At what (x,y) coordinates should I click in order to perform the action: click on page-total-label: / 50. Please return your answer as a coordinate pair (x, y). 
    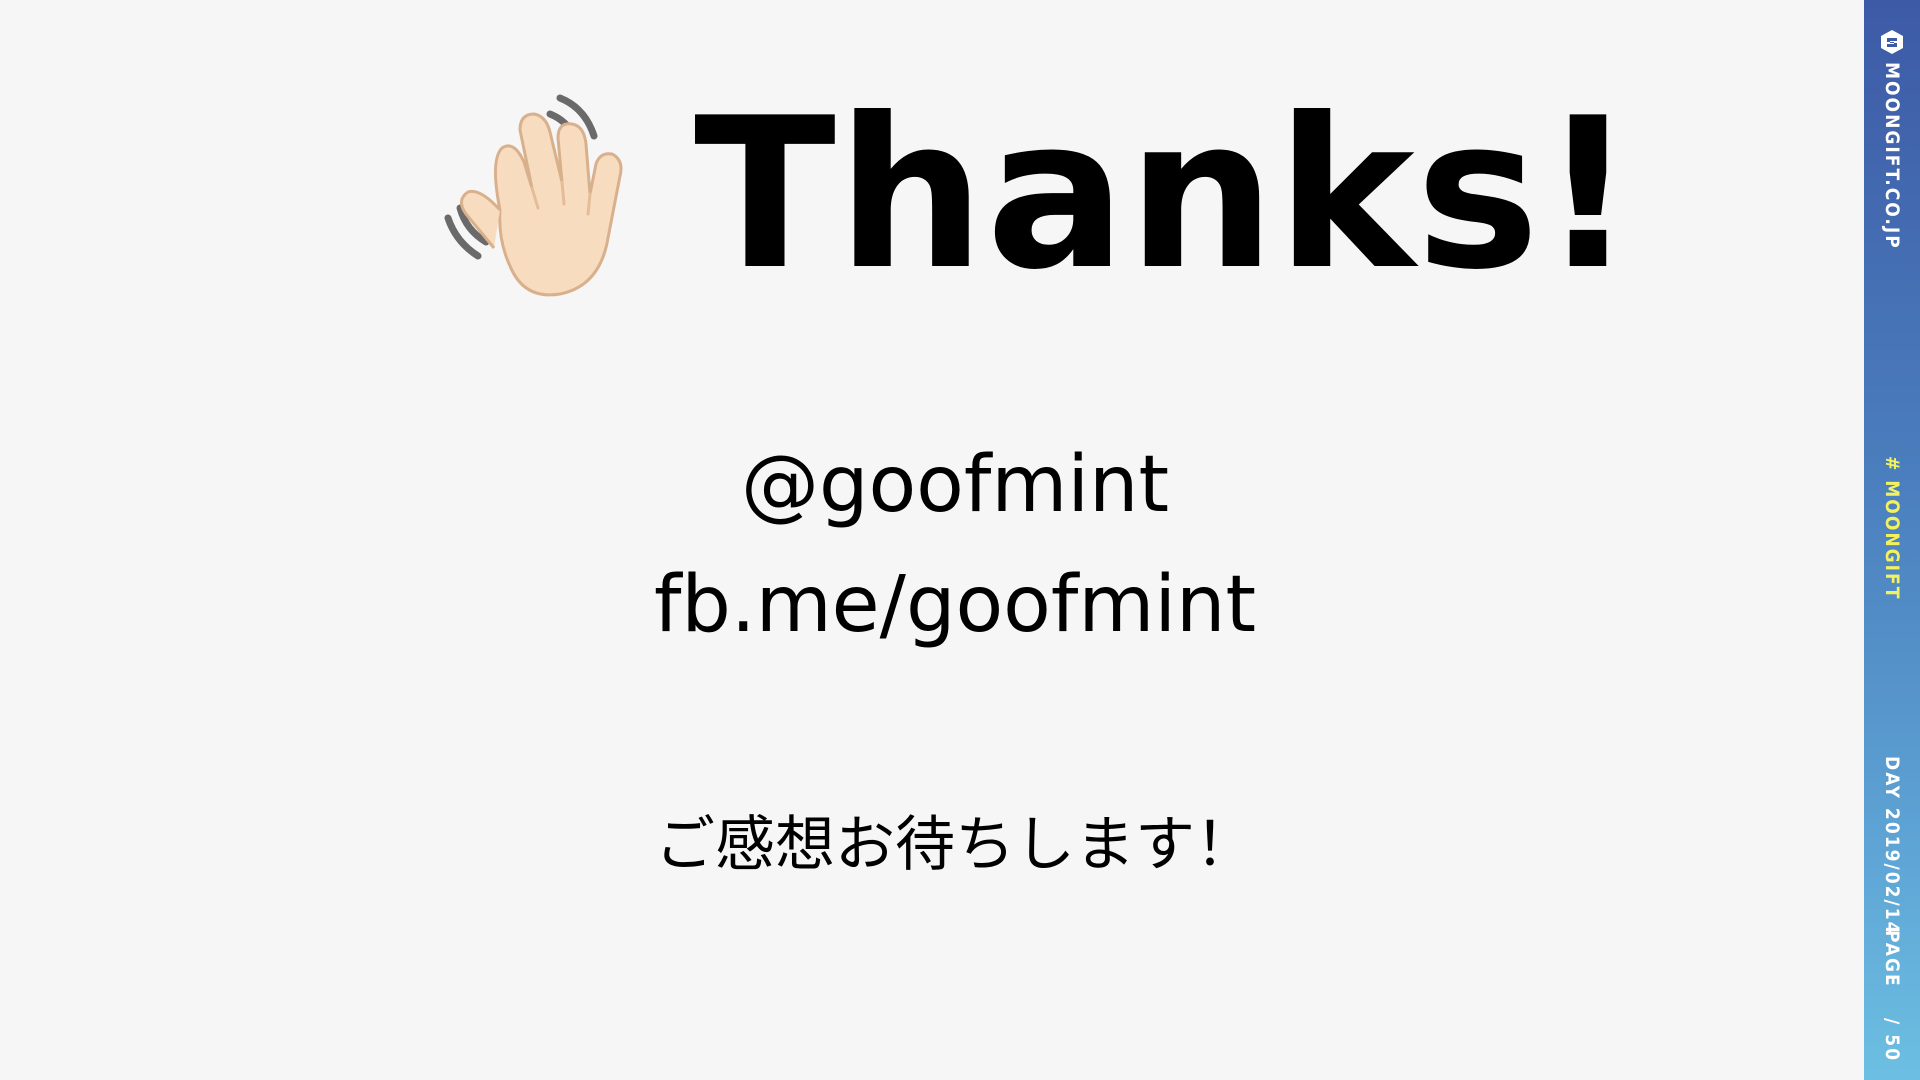
    Looking at the image, I should click on (1892, 1040).